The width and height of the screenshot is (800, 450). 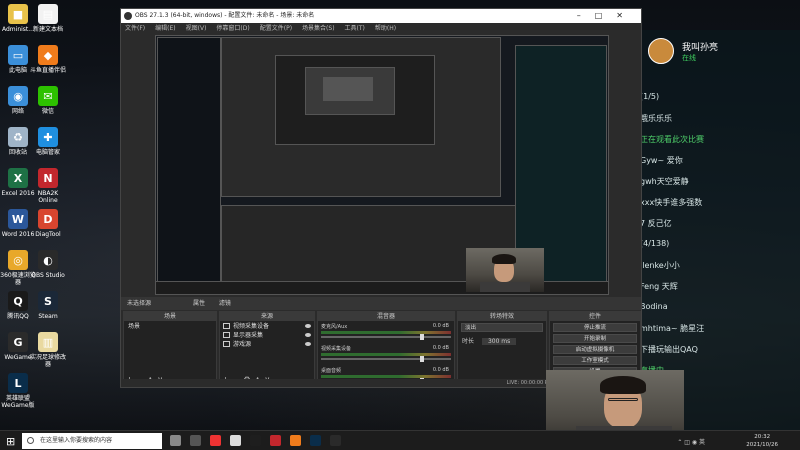 What do you see at coordinates (672, 328) in the screenshot?
I see `chat-message: mhtima~ 脆星汪` at bounding box center [672, 328].